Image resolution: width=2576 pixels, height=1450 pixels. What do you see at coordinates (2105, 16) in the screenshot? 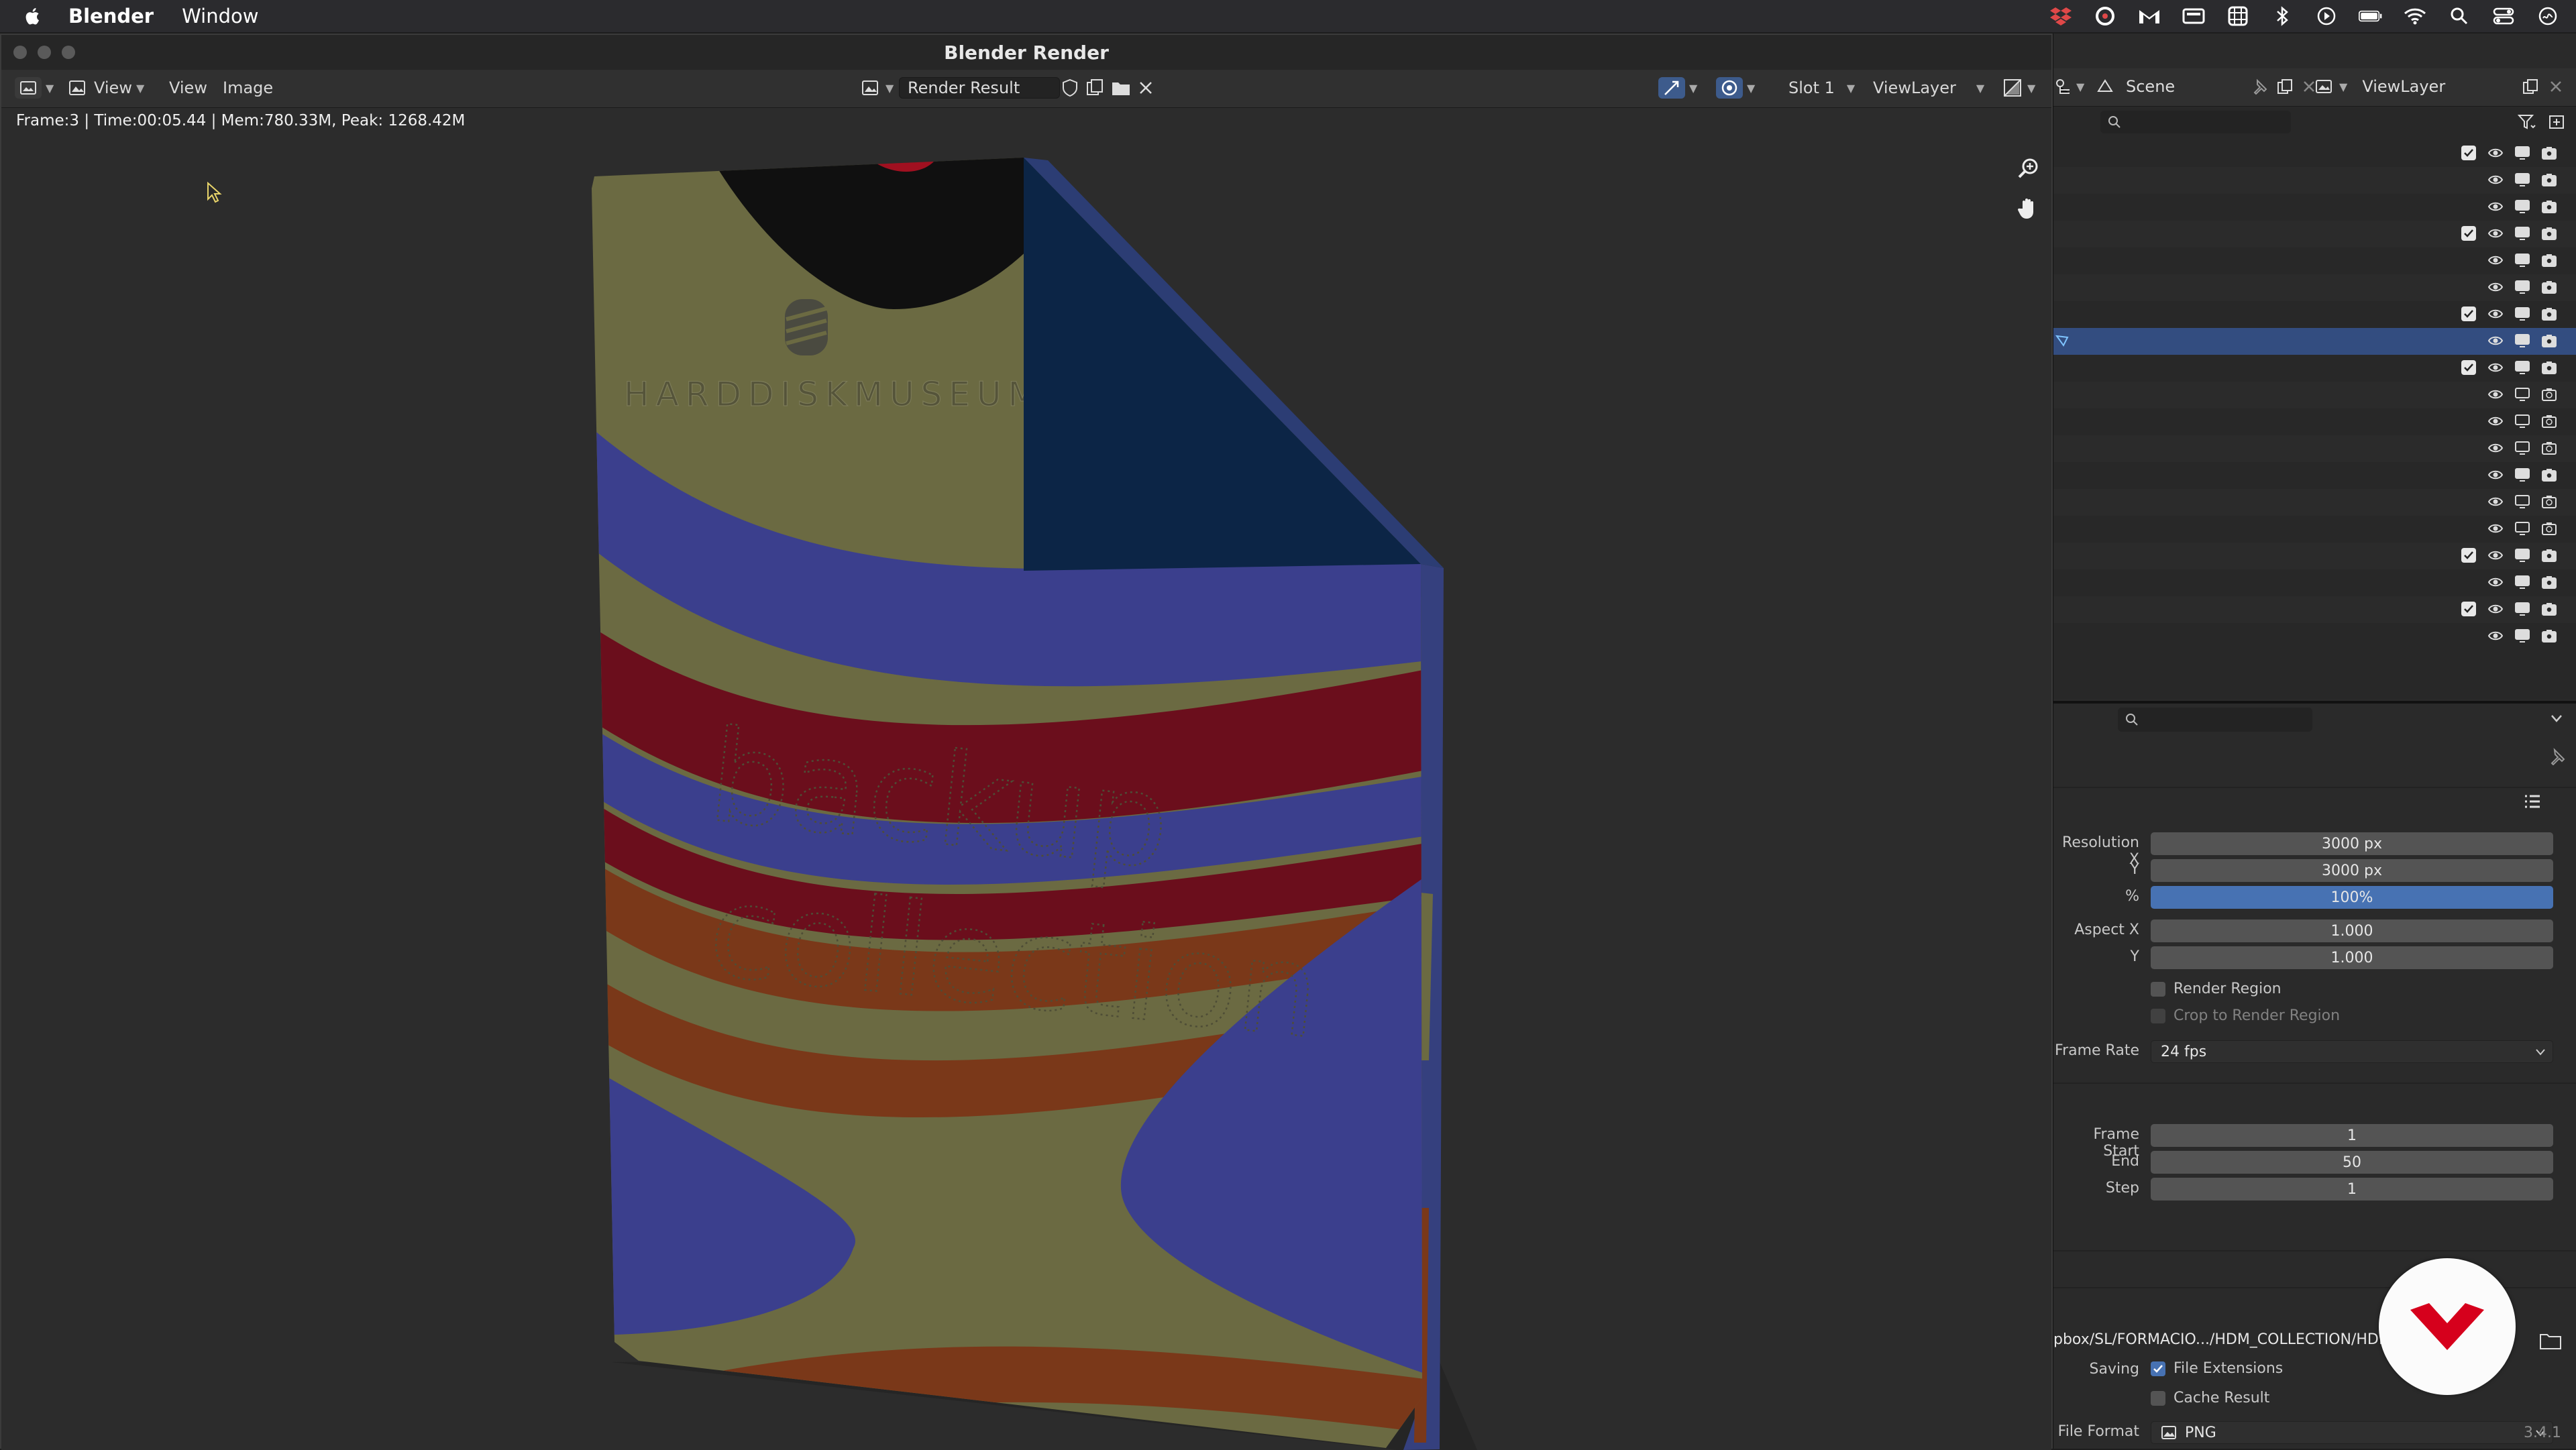
I see `creative-cloud-icon` at bounding box center [2105, 16].